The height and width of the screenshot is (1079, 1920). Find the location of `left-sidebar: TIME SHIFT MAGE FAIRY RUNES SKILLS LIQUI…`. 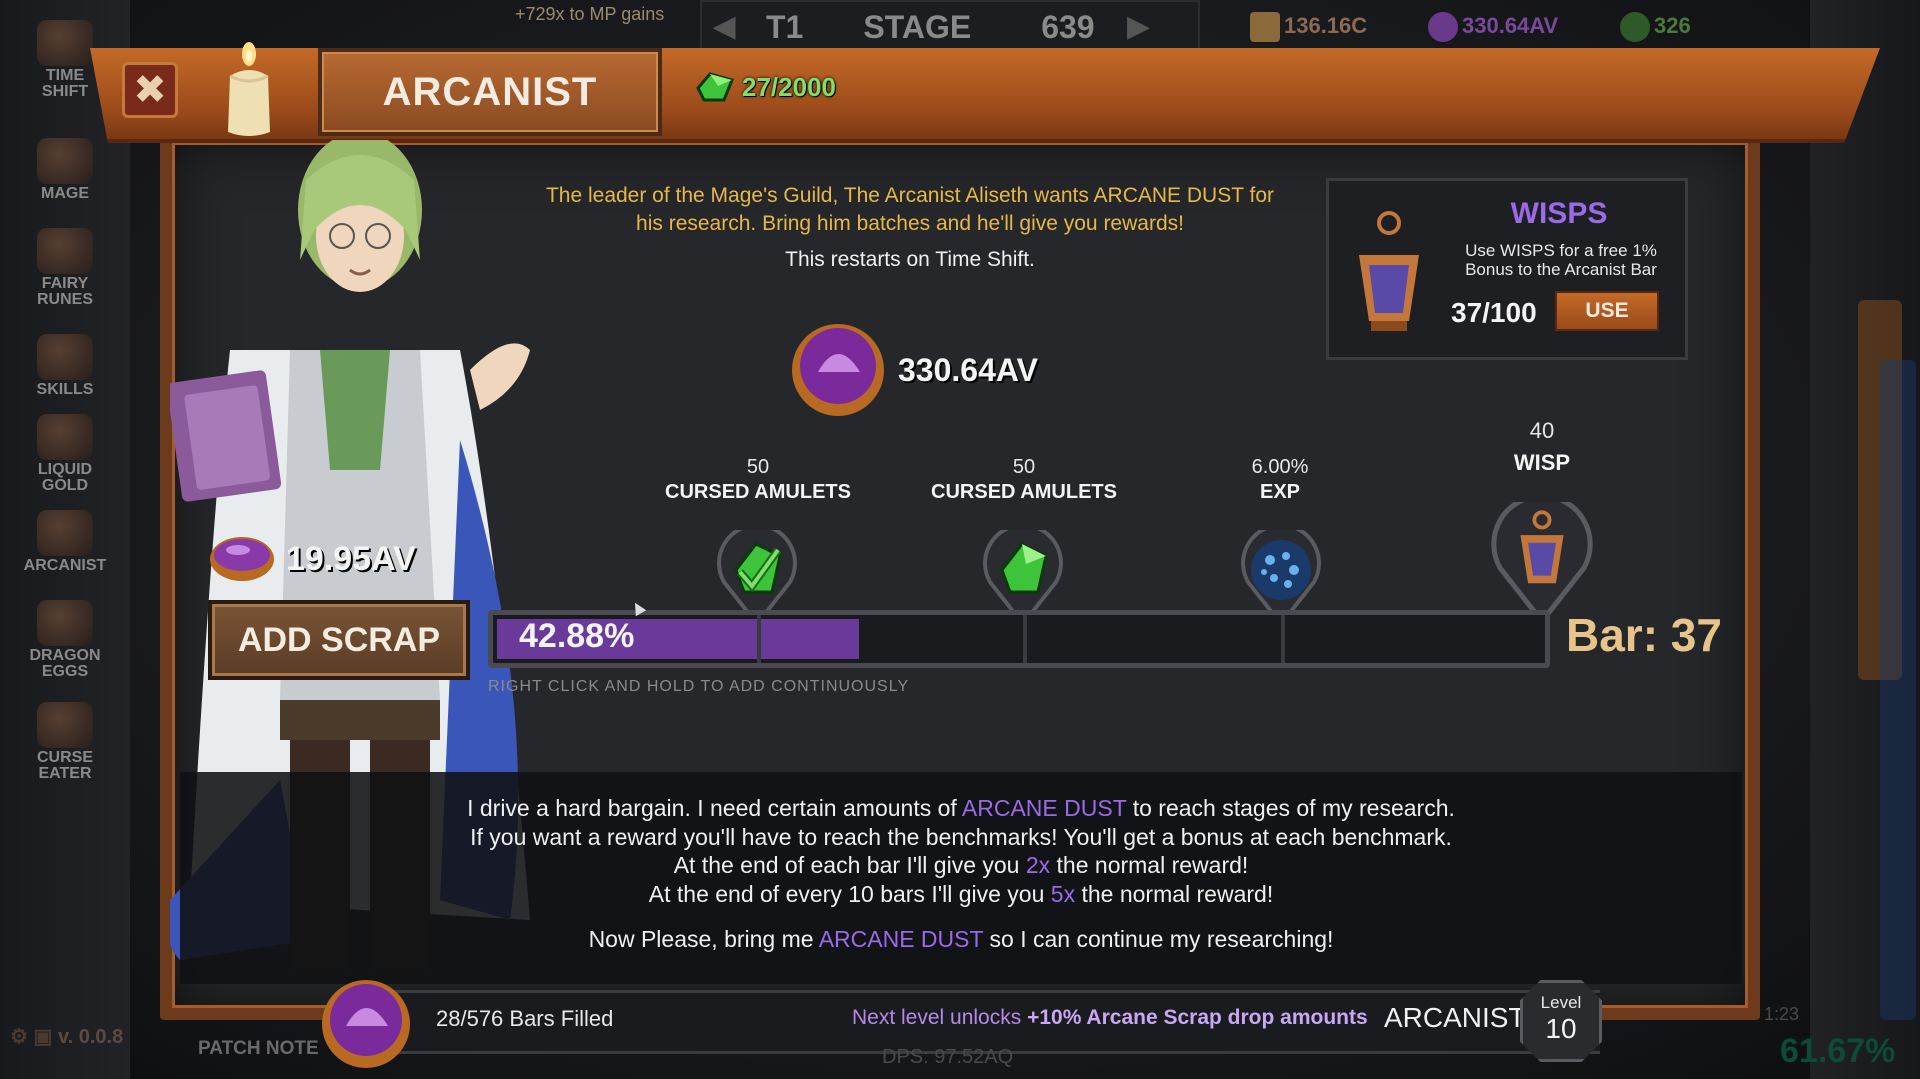

left-sidebar: TIME SHIFT MAGE FAIRY RUNES SKILLS LIQUI… is located at coordinates (65, 539).